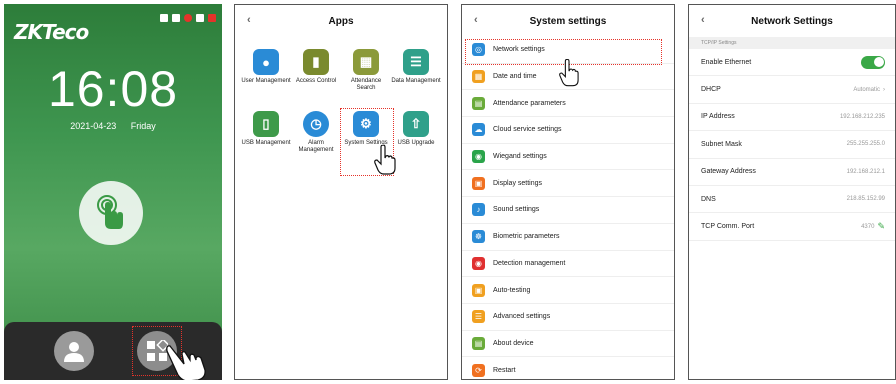 The image size is (896, 384). I want to click on weekday-text: Friday, so click(143, 126).